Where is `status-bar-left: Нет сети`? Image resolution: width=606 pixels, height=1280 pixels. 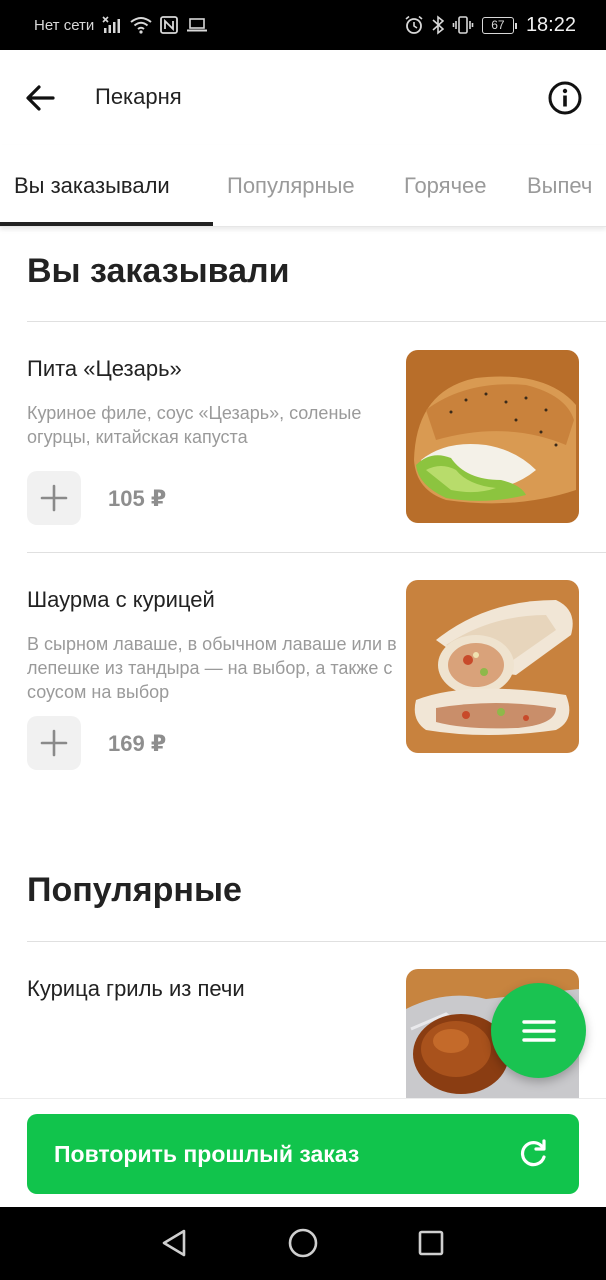 status-bar-left: Нет сети is located at coordinates (121, 25).